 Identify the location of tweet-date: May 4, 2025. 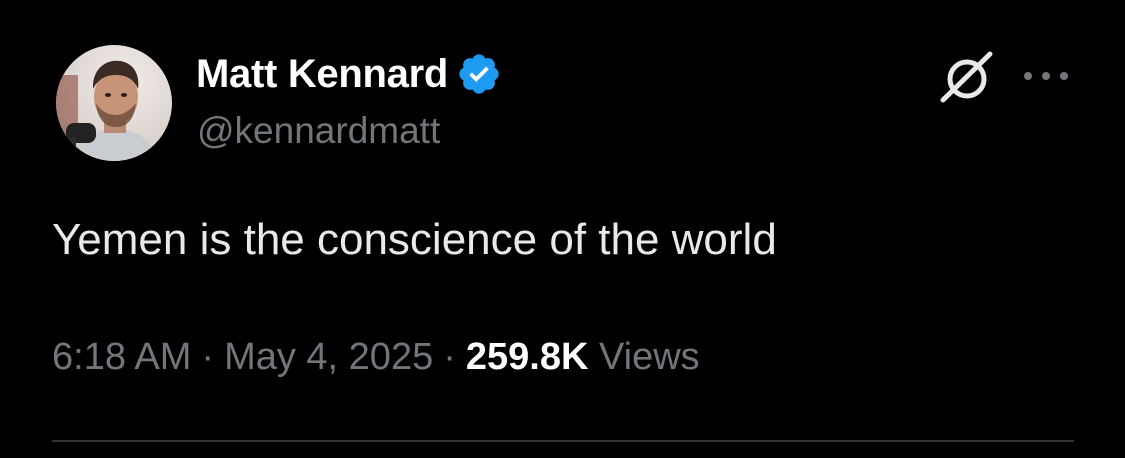
(328, 357).